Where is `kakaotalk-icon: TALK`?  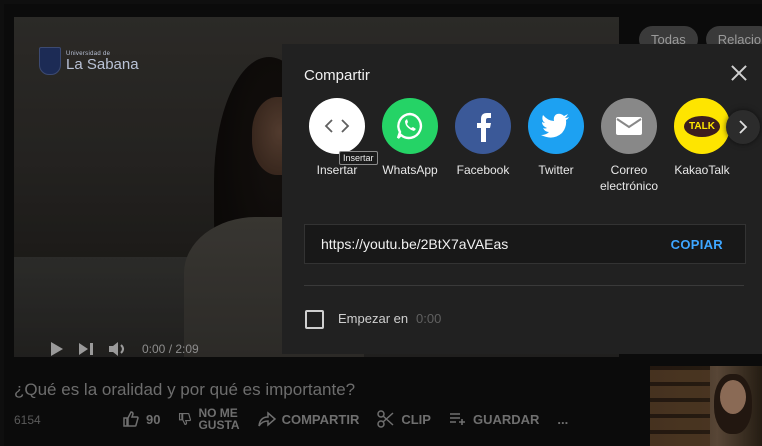
kakaotalk-icon: TALK is located at coordinates (702, 126).